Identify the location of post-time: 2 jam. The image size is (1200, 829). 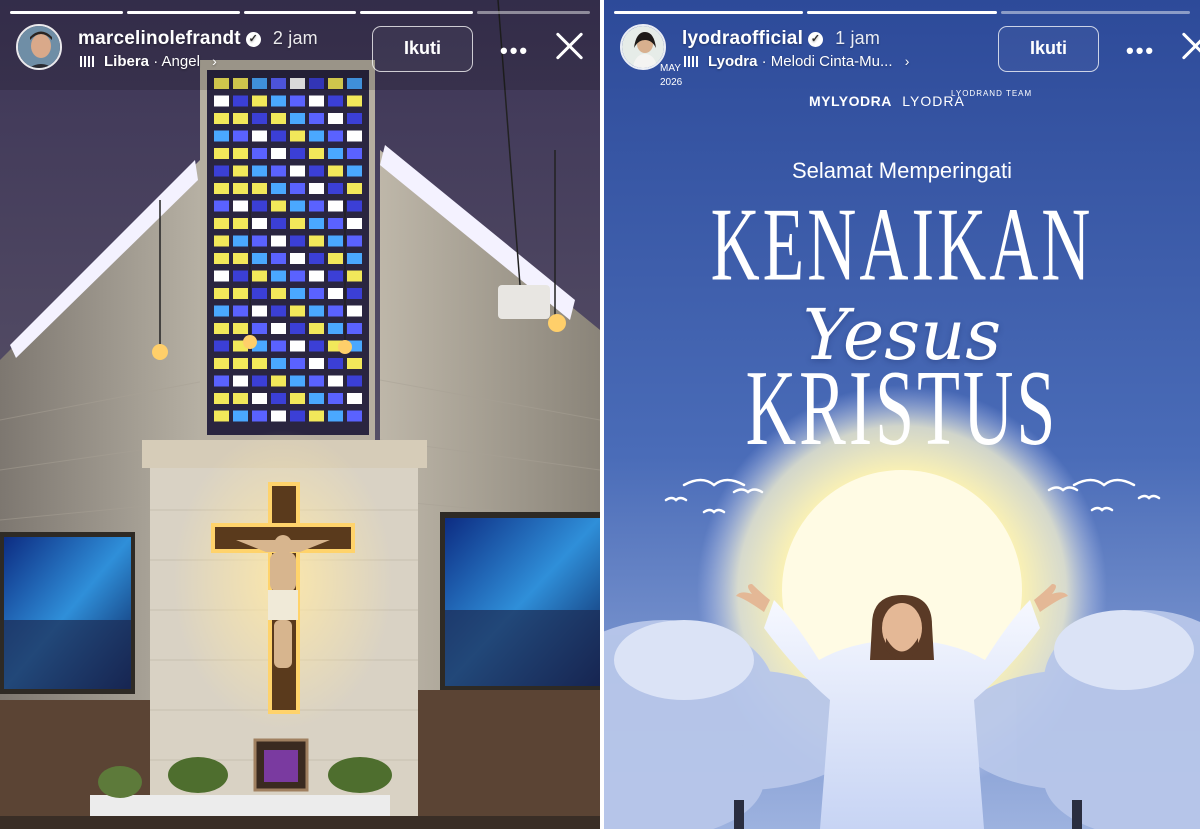
(295, 38).